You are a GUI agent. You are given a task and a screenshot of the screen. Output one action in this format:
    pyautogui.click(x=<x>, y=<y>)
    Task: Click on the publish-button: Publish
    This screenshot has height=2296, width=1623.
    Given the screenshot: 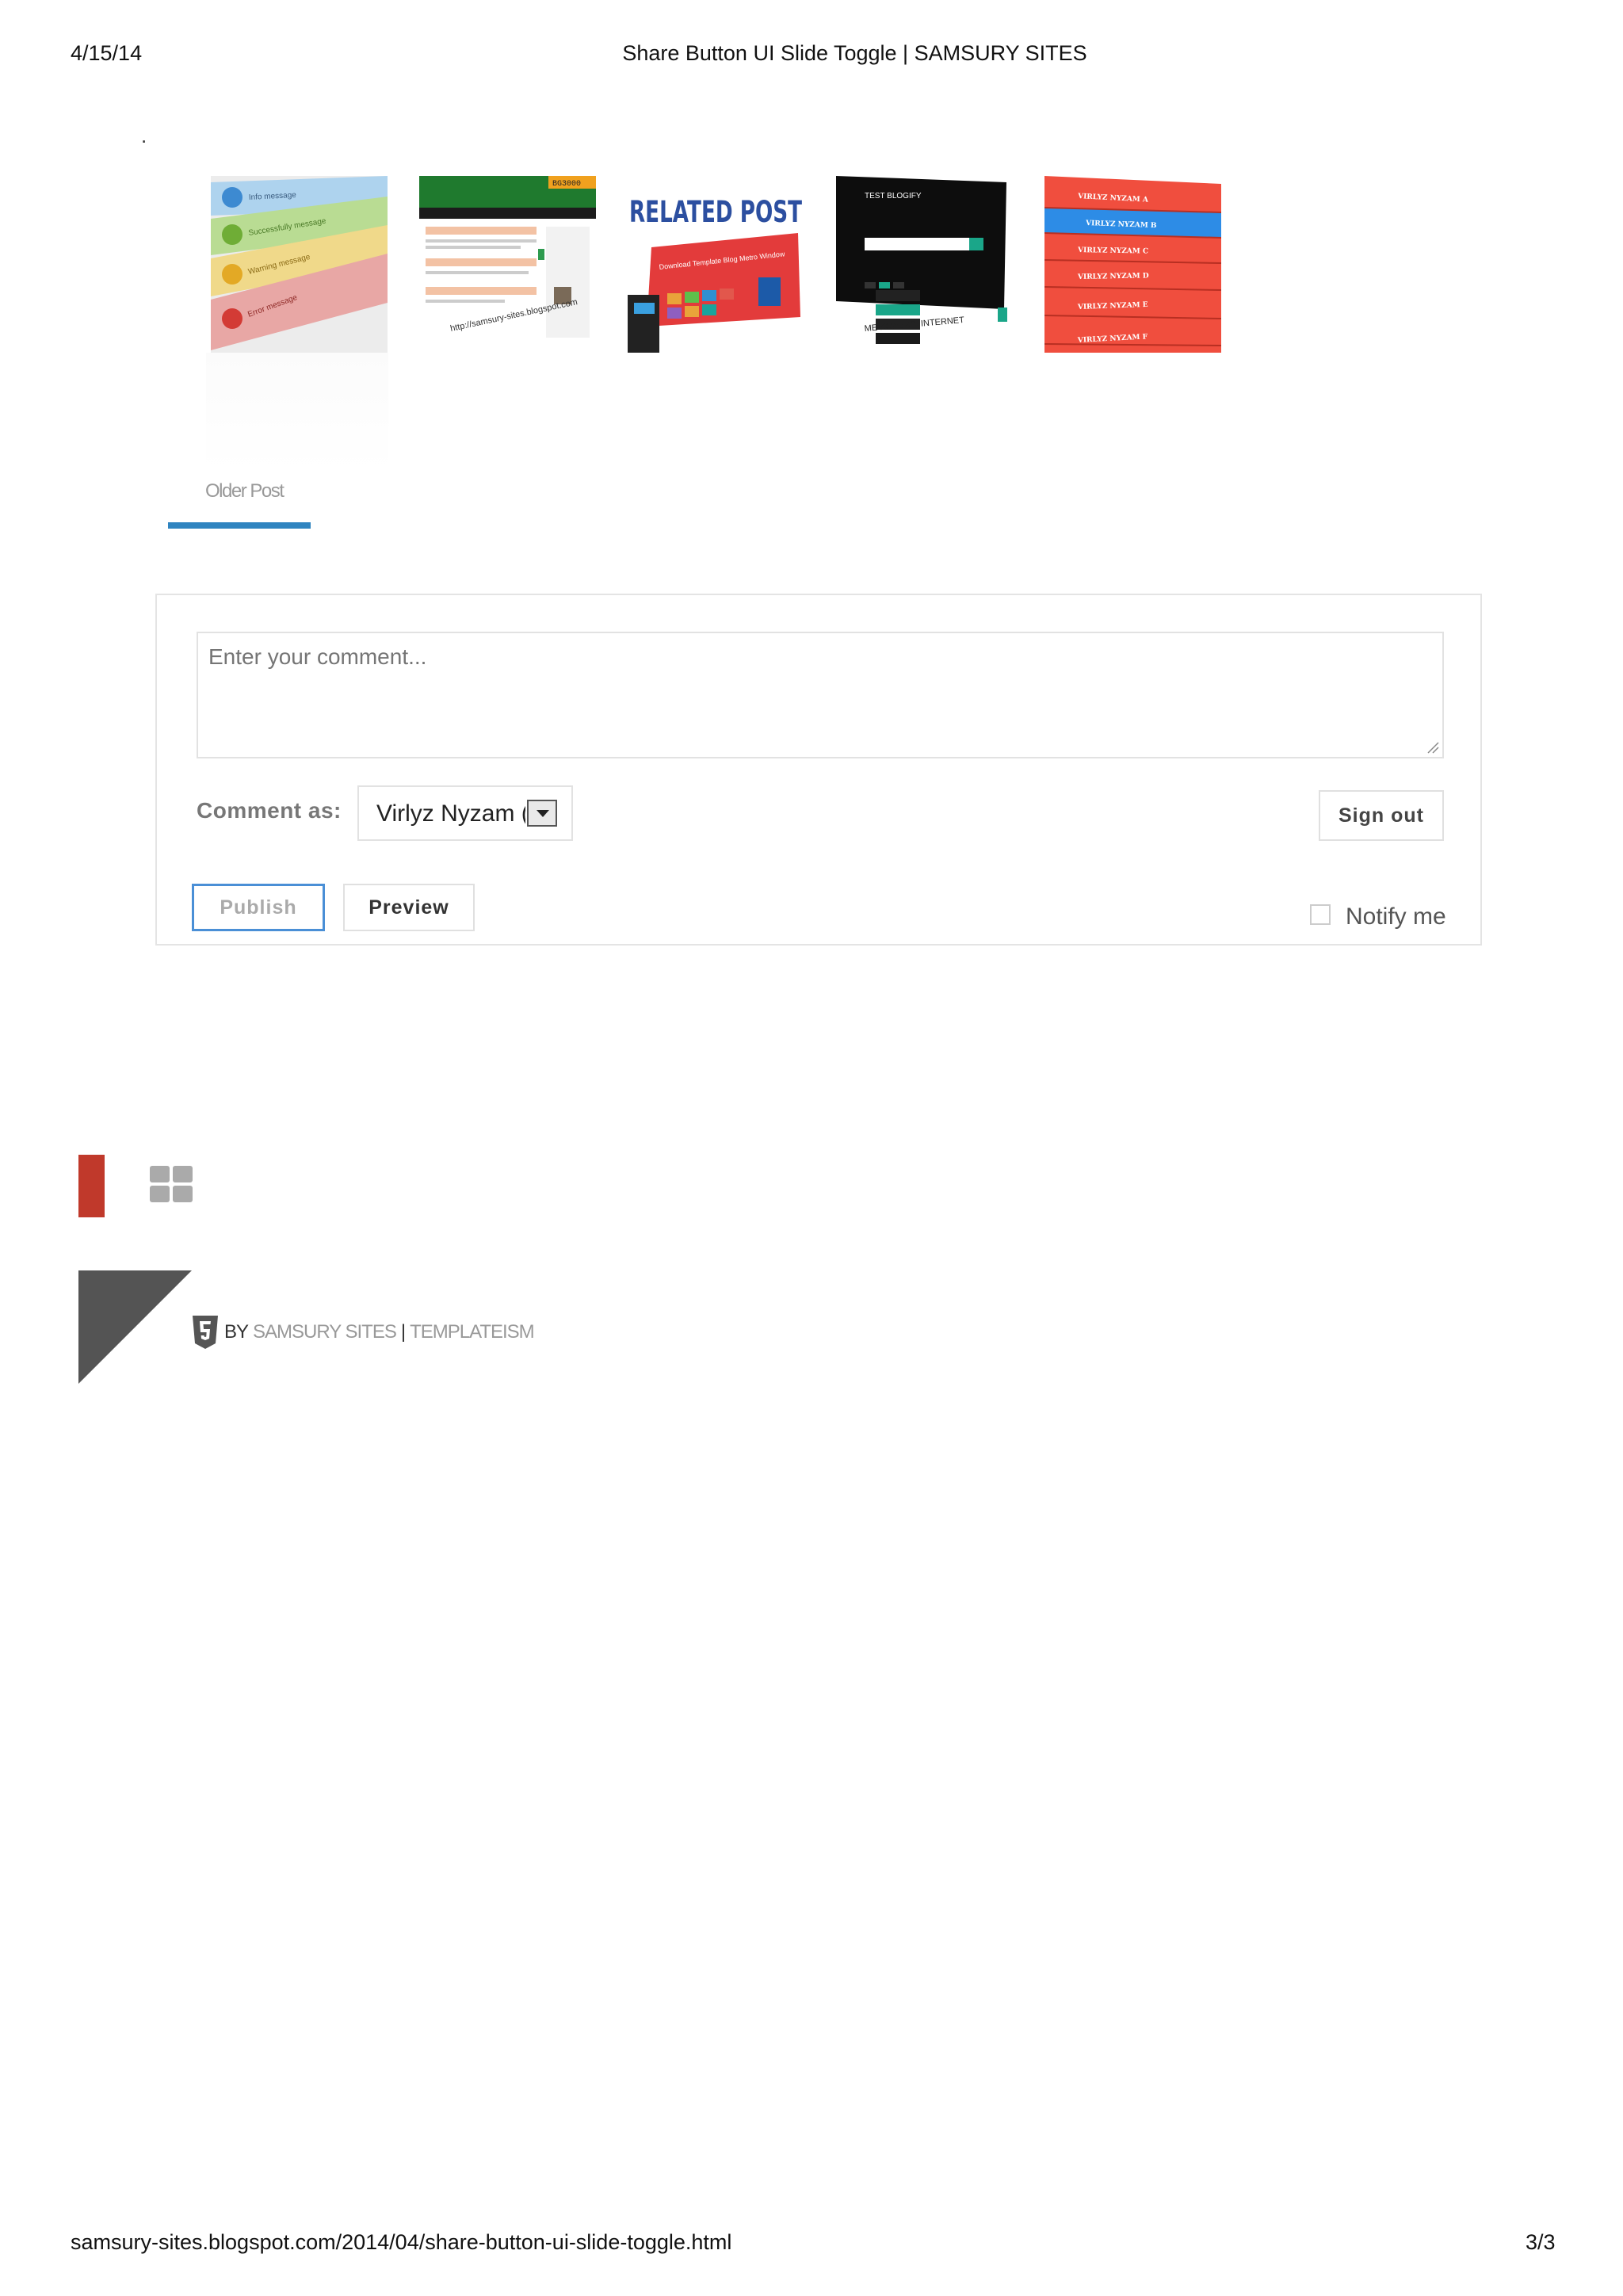 What is the action you would take?
    pyautogui.click(x=258, y=907)
    